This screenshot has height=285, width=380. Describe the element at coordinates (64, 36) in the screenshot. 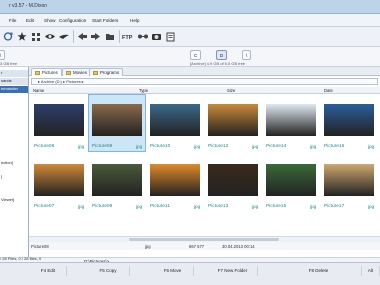

I see `bird-icon` at that location.